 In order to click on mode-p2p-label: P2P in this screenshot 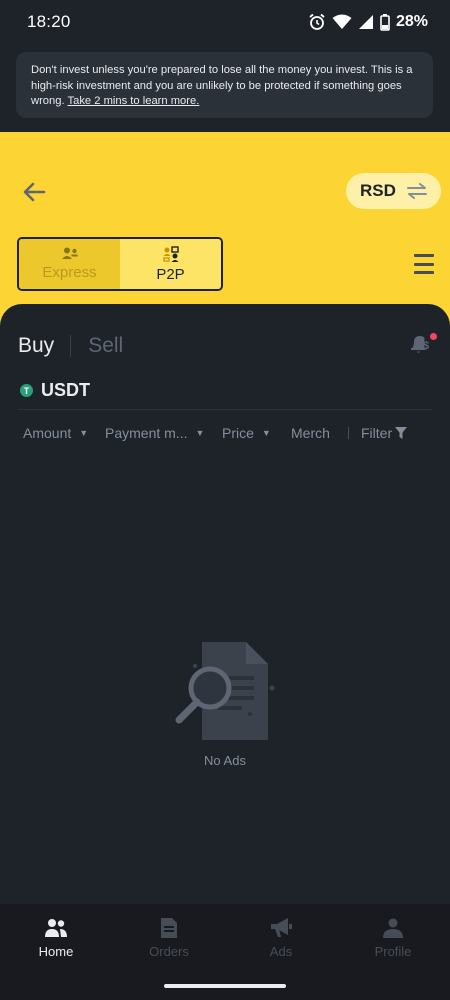, I will do `click(170, 274)`.